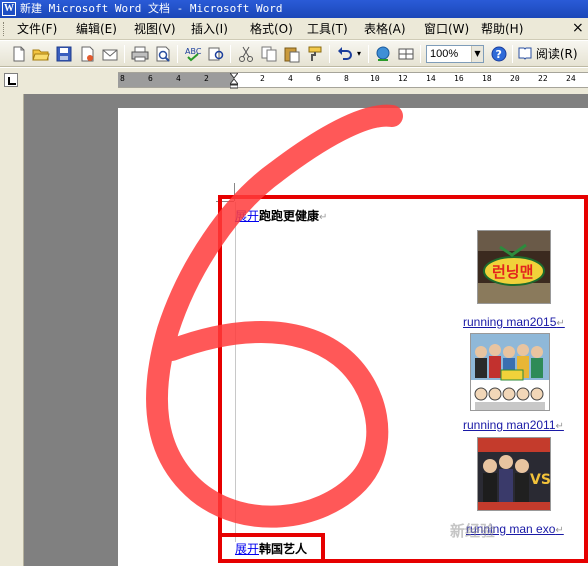 This screenshot has width=588, height=566. I want to click on reading-layout-button: 阅读(R), so click(551, 55).